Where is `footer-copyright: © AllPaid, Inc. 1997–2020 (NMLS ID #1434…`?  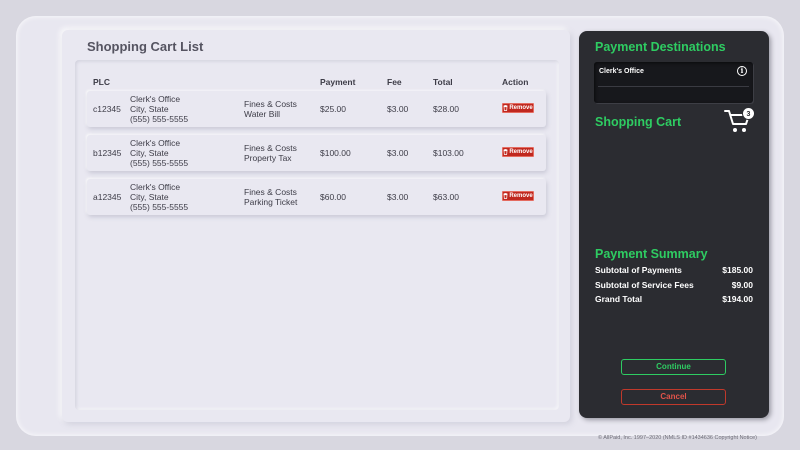 footer-copyright: © AllPaid, Inc. 1997–2020 (NMLS ID #1434… is located at coordinates (677, 438).